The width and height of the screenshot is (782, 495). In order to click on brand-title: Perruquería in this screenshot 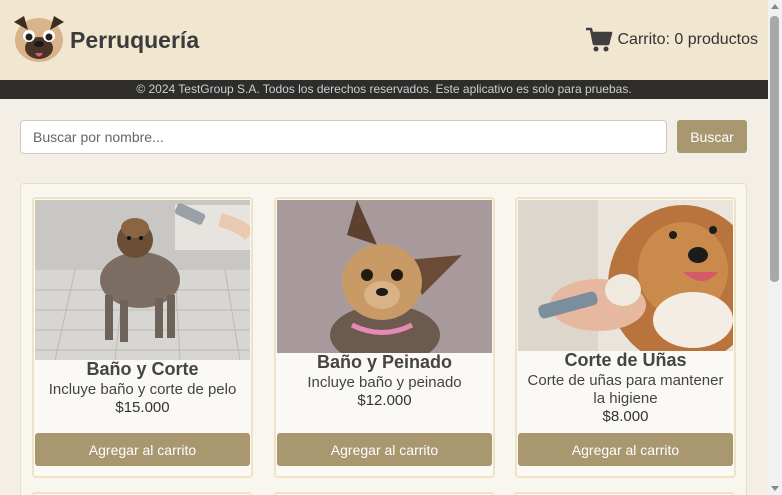, I will do `click(135, 40)`.